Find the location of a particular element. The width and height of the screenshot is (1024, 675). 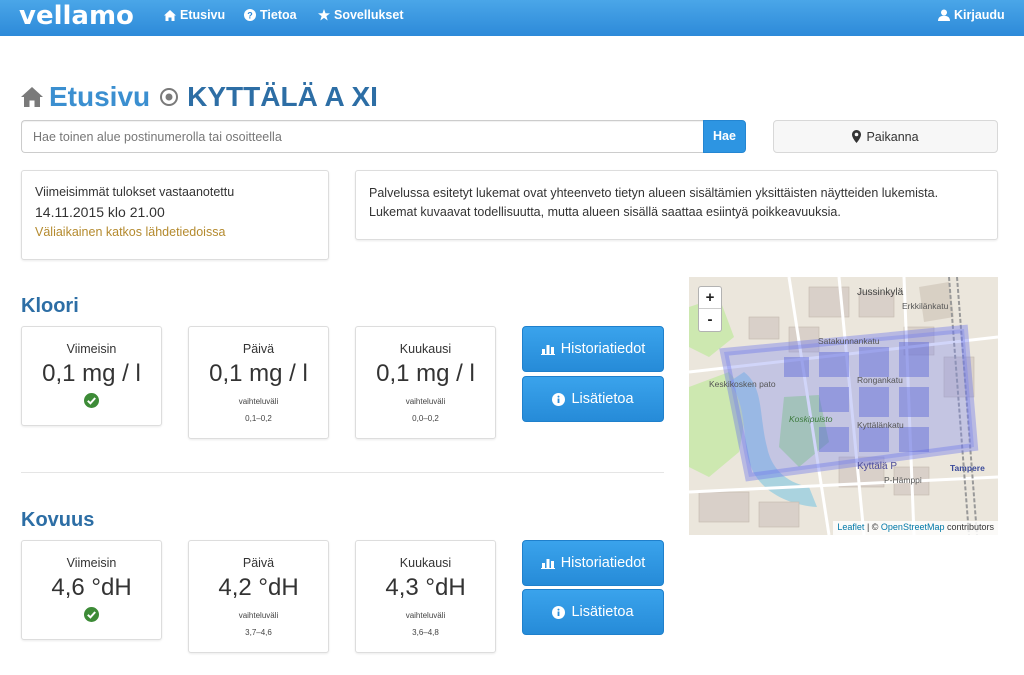

map-label-kyttalankatu: Kyttälänkatu is located at coordinates (880, 425).